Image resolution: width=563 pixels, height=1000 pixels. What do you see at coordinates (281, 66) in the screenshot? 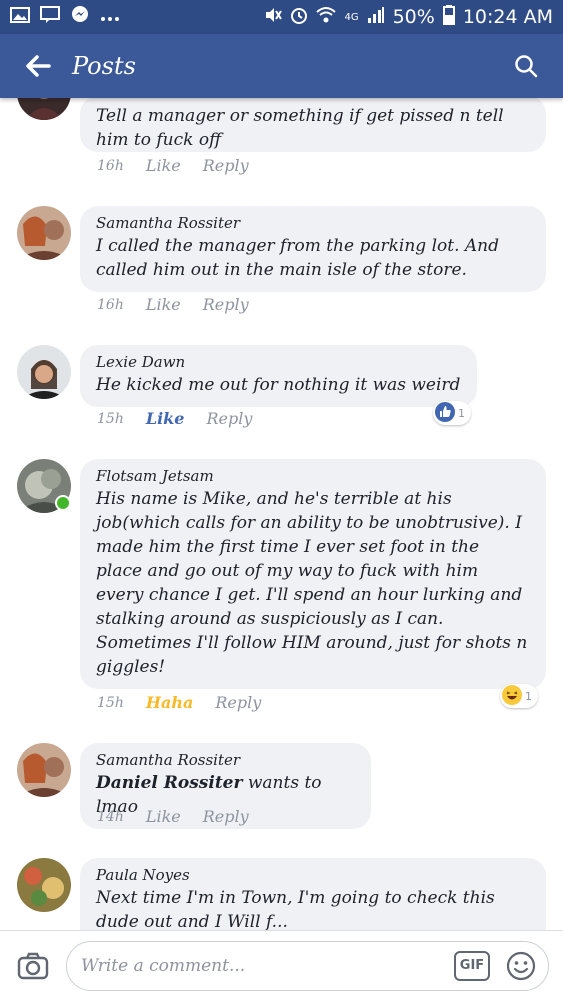
I see `app-bar: Posts` at bounding box center [281, 66].